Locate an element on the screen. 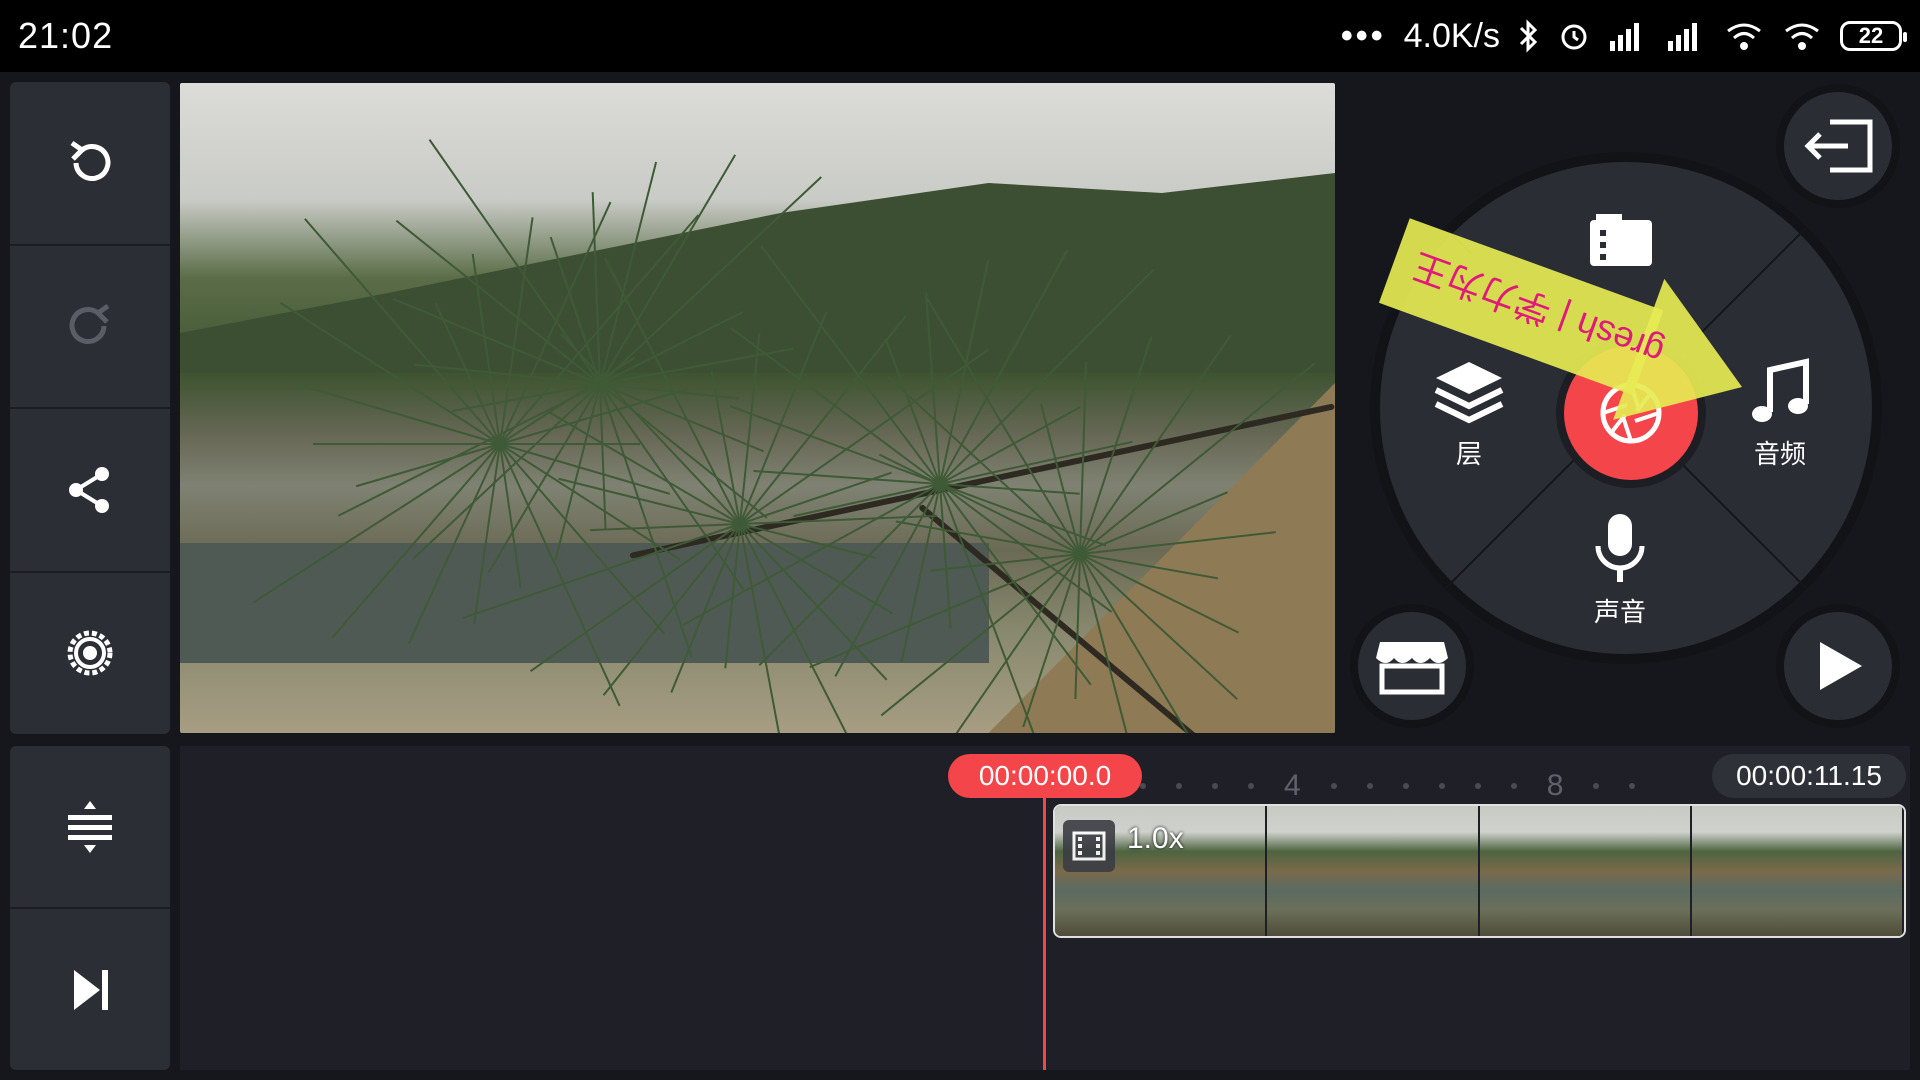  bluetooth-icon is located at coordinates (1529, 36).